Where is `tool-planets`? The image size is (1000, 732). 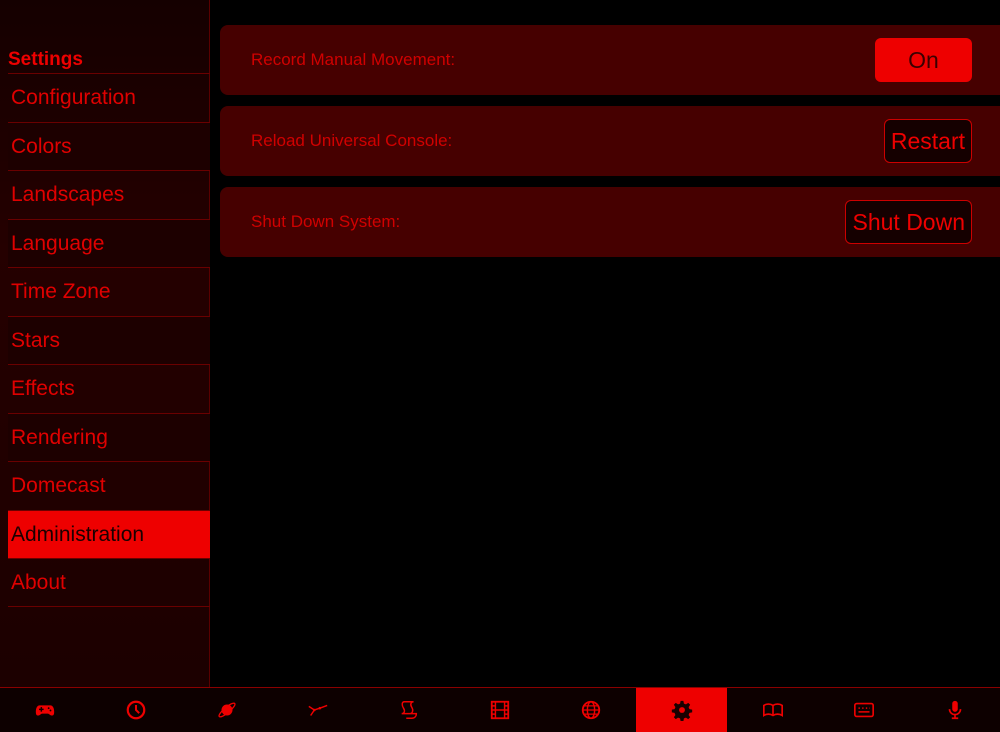 tool-planets is located at coordinates (227, 710).